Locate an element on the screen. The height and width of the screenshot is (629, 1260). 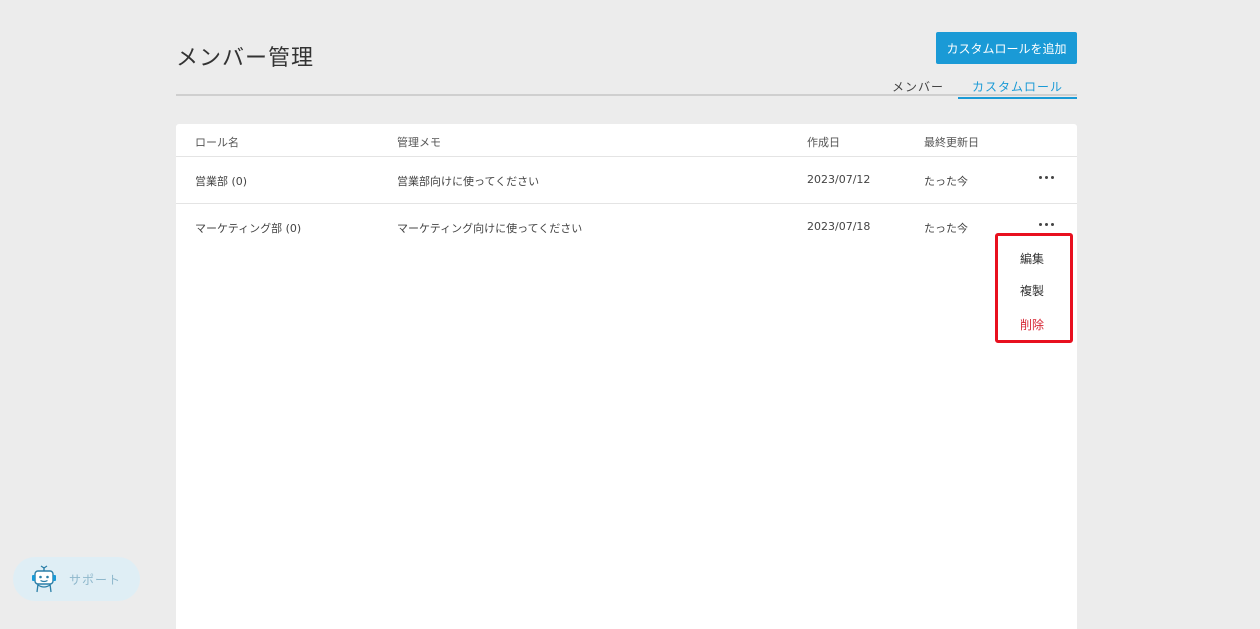
menu-item-duplicate: 複製 is located at coordinates (1032, 290).